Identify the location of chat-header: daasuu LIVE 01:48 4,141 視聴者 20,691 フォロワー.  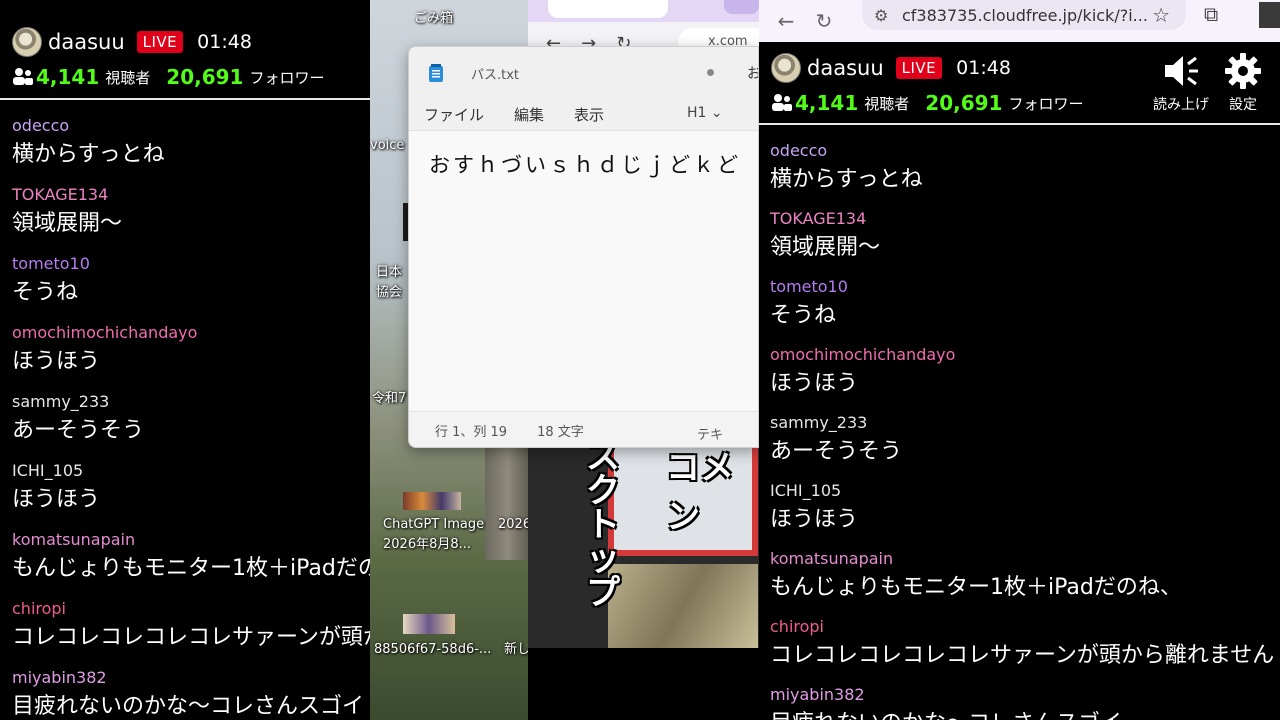
(185, 50).